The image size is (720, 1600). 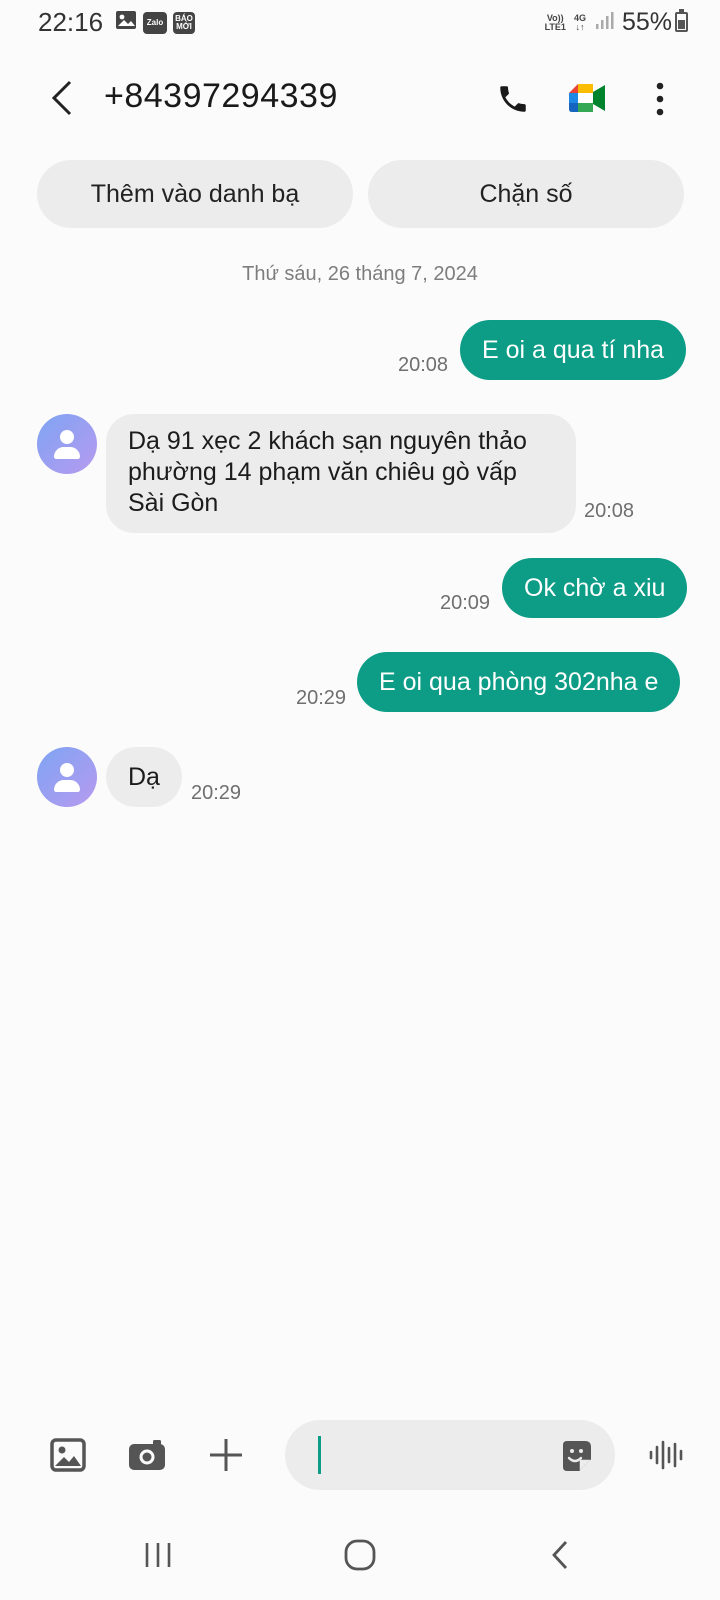 I want to click on more-vert-icon, so click(x=660, y=99).